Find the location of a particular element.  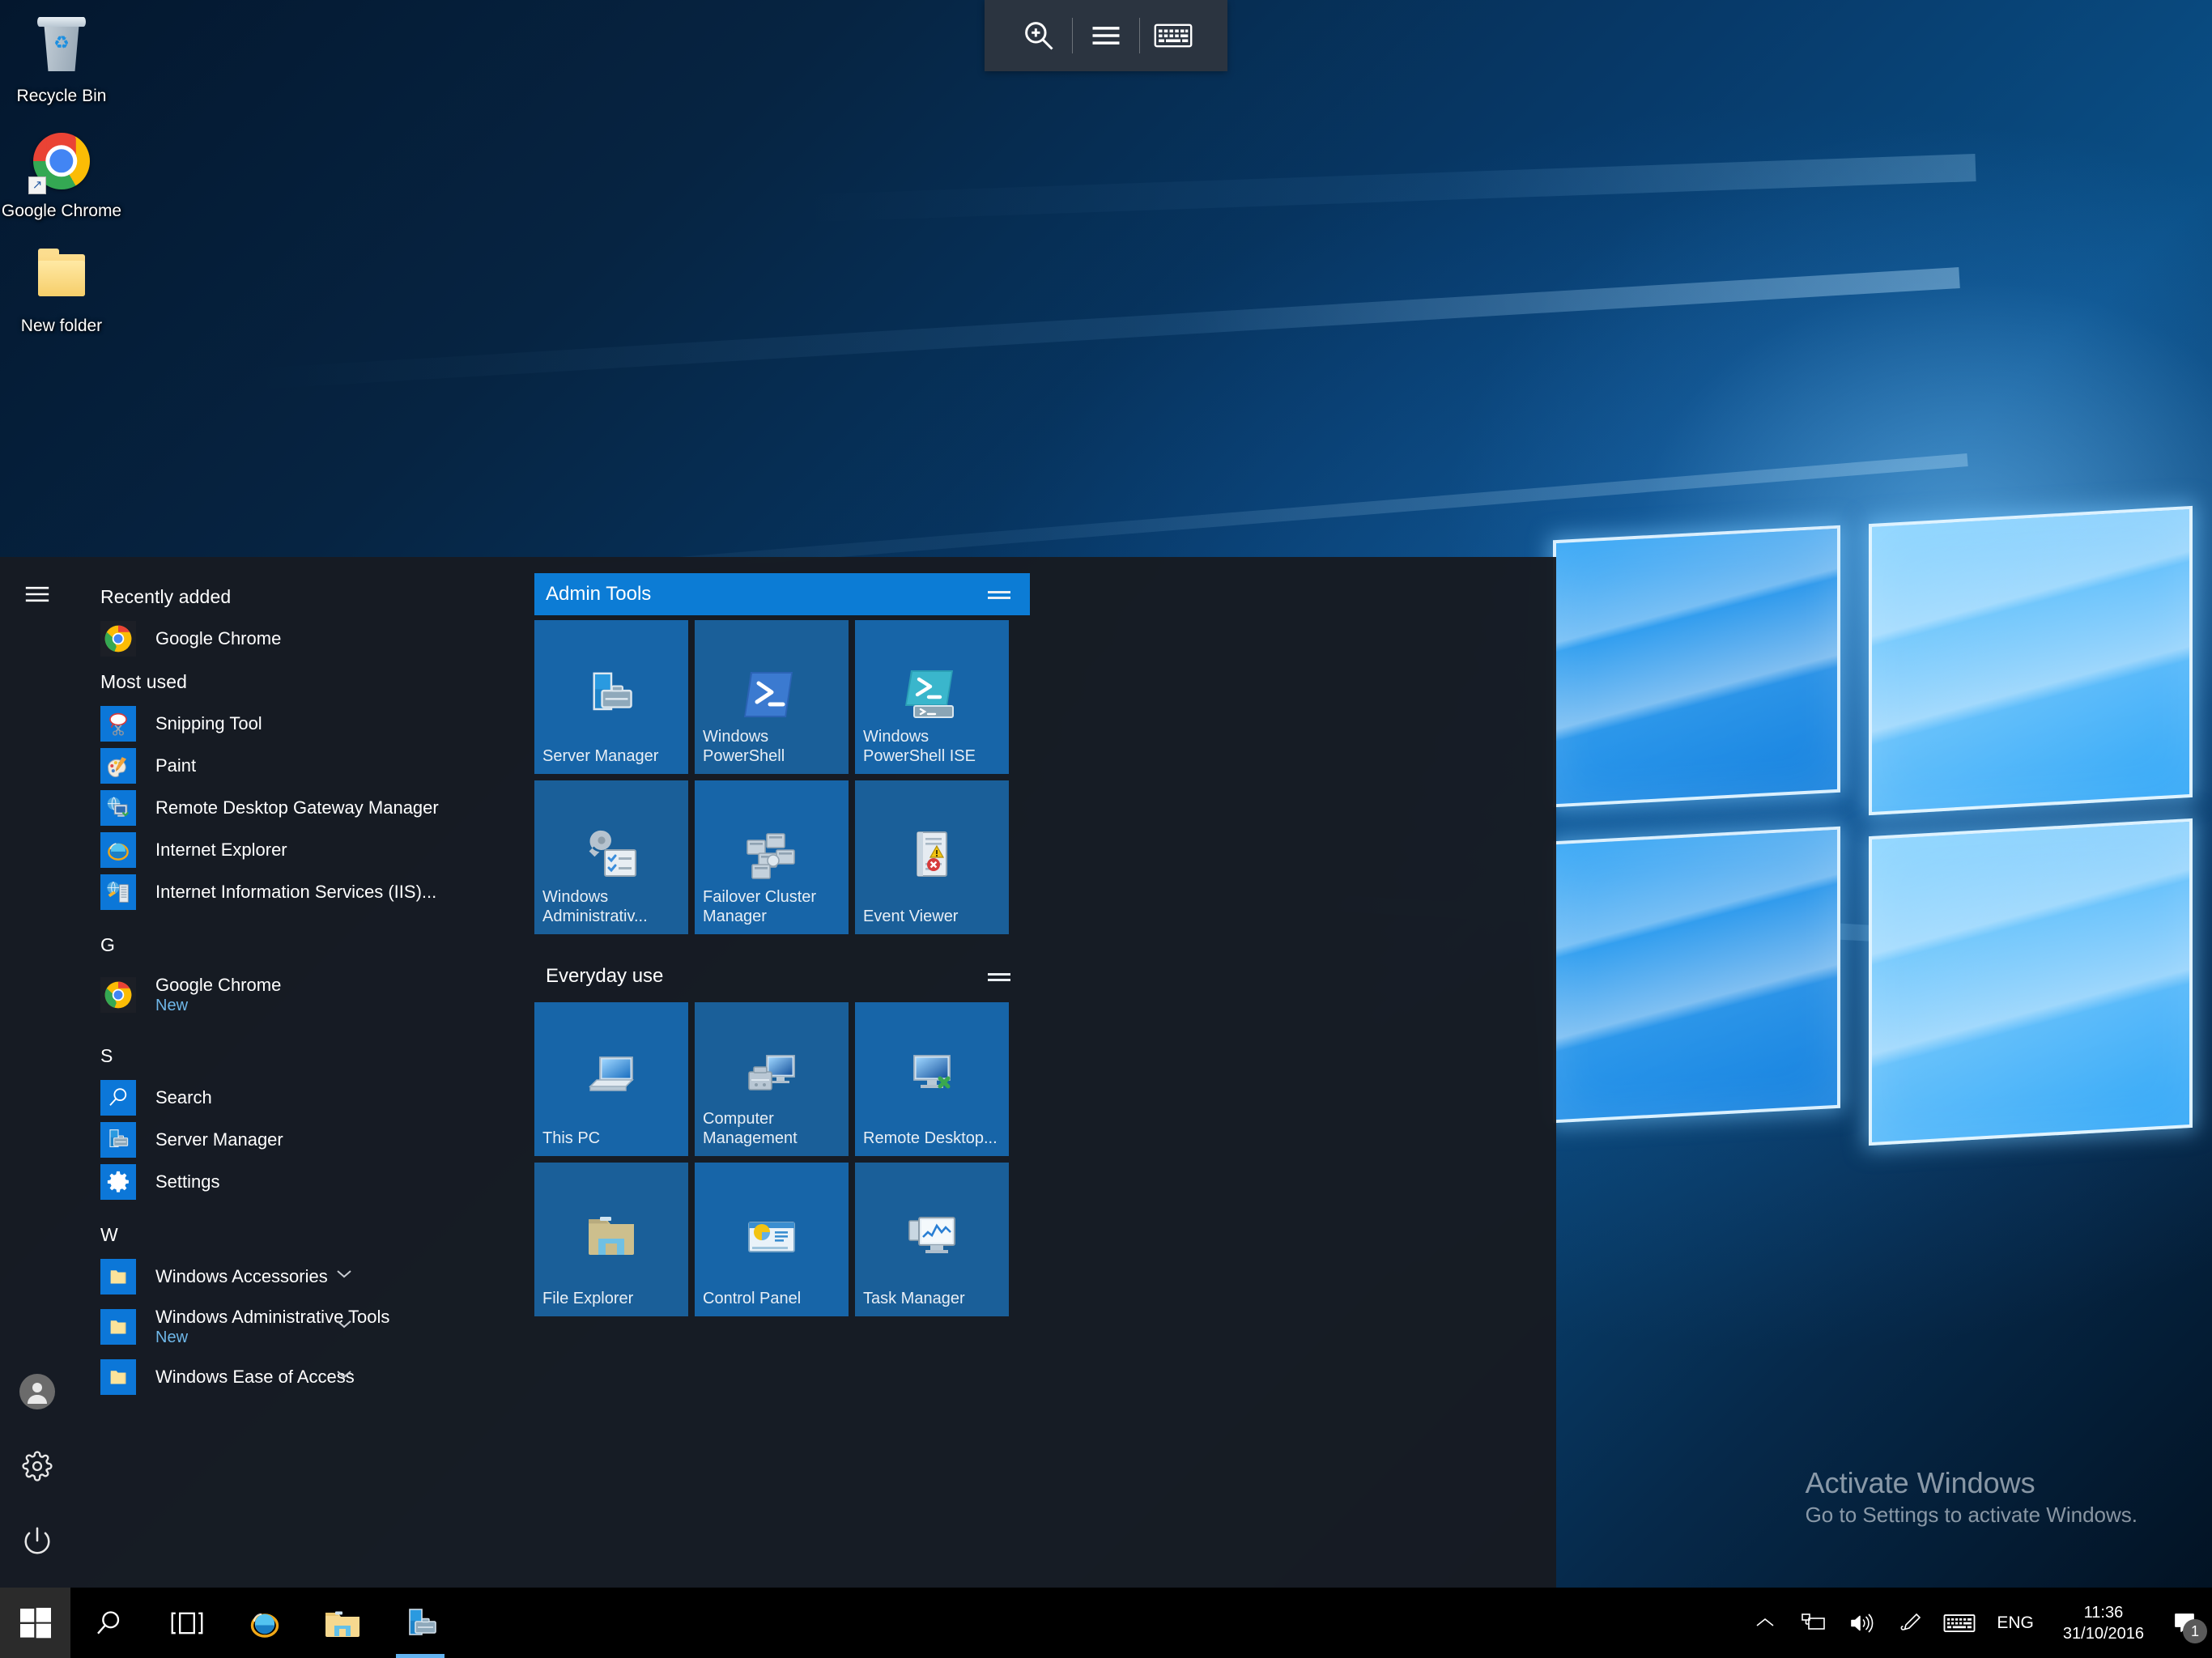

touch-keyboard-button is located at coordinates (1960, 1623).